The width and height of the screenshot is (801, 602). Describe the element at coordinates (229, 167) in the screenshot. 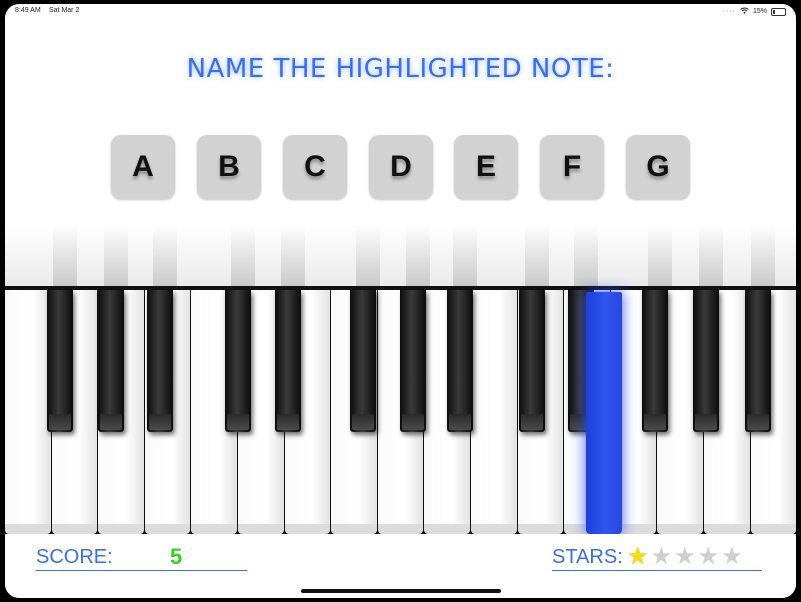

I see `answer-button-b: B` at that location.